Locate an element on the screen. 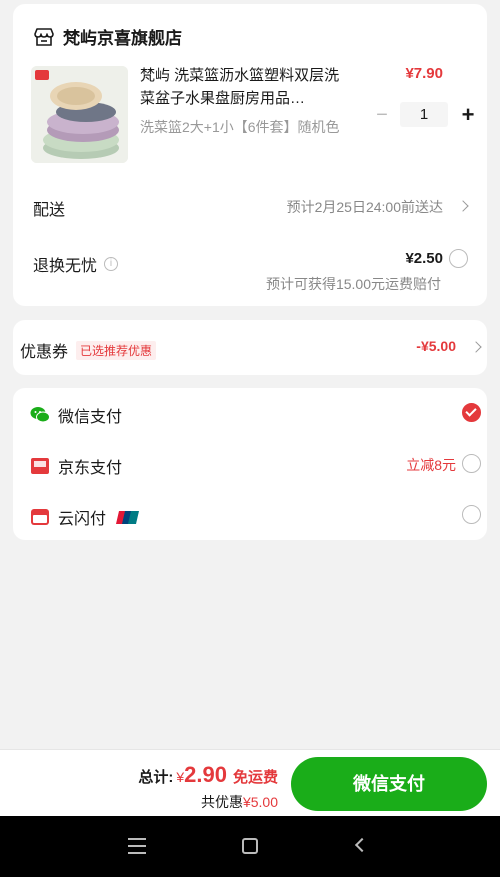 Image resolution: width=500 pixels, height=877 pixels. payment-option-jd: 京东支付 is located at coordinates (76, 466).